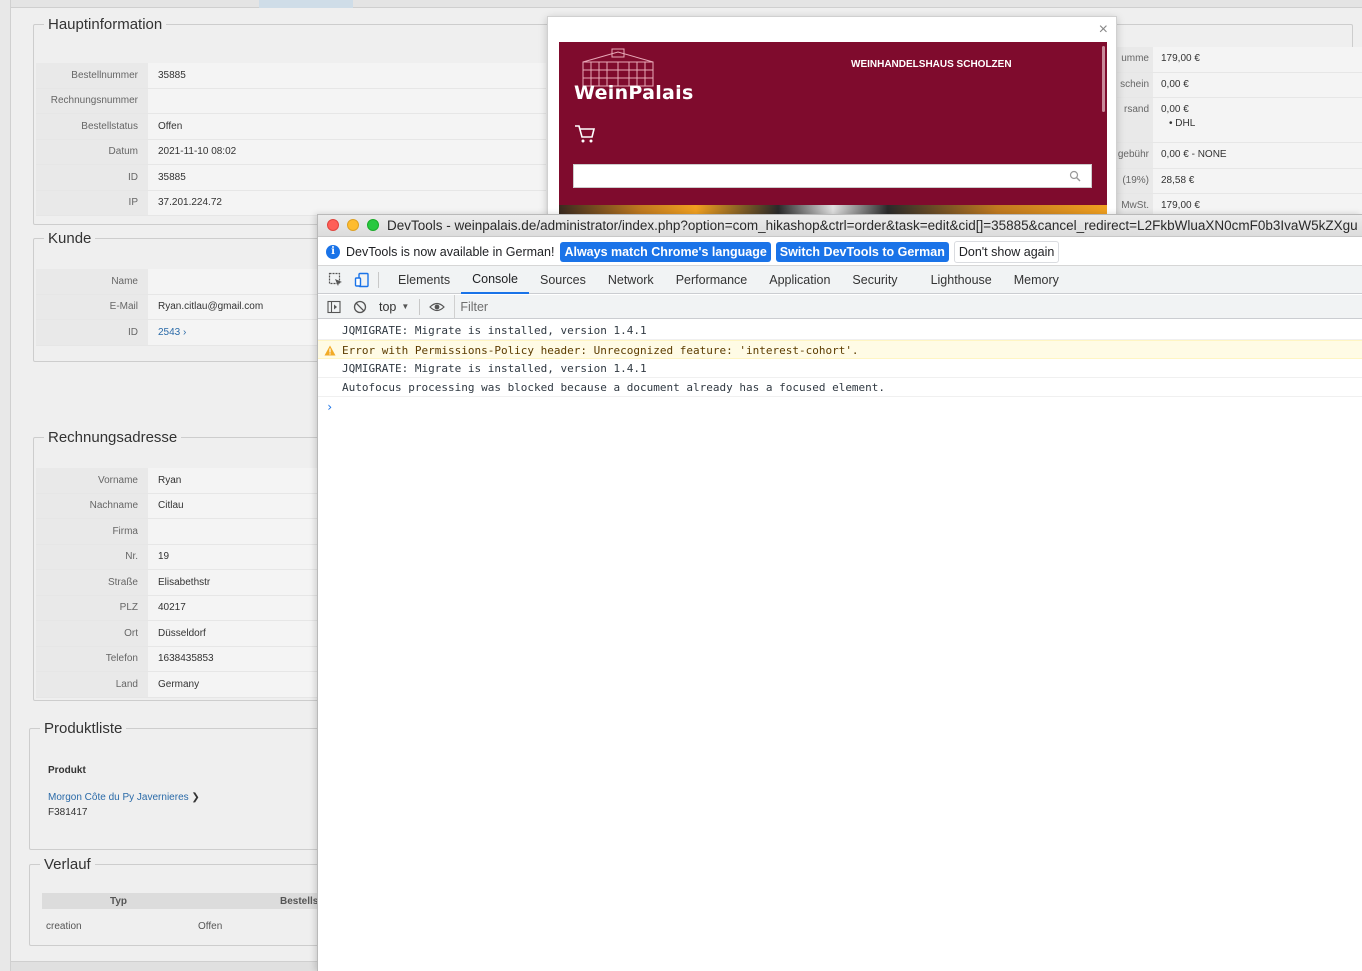  Describe the element at coordinates (113, 437) in the screenshot. I see `rechnungsadresse-legend: Rechnungsadresse` at that location.